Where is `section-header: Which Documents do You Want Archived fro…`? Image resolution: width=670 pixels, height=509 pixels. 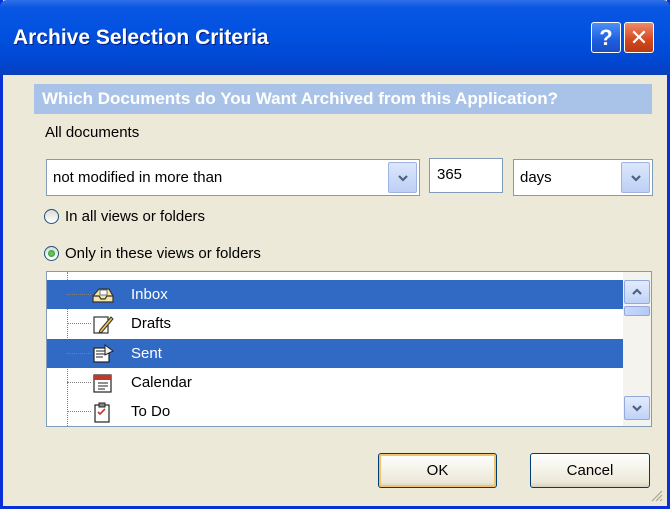 section-header: Which Documents do You Want Archived fro… is located at coordinates (343, 99).